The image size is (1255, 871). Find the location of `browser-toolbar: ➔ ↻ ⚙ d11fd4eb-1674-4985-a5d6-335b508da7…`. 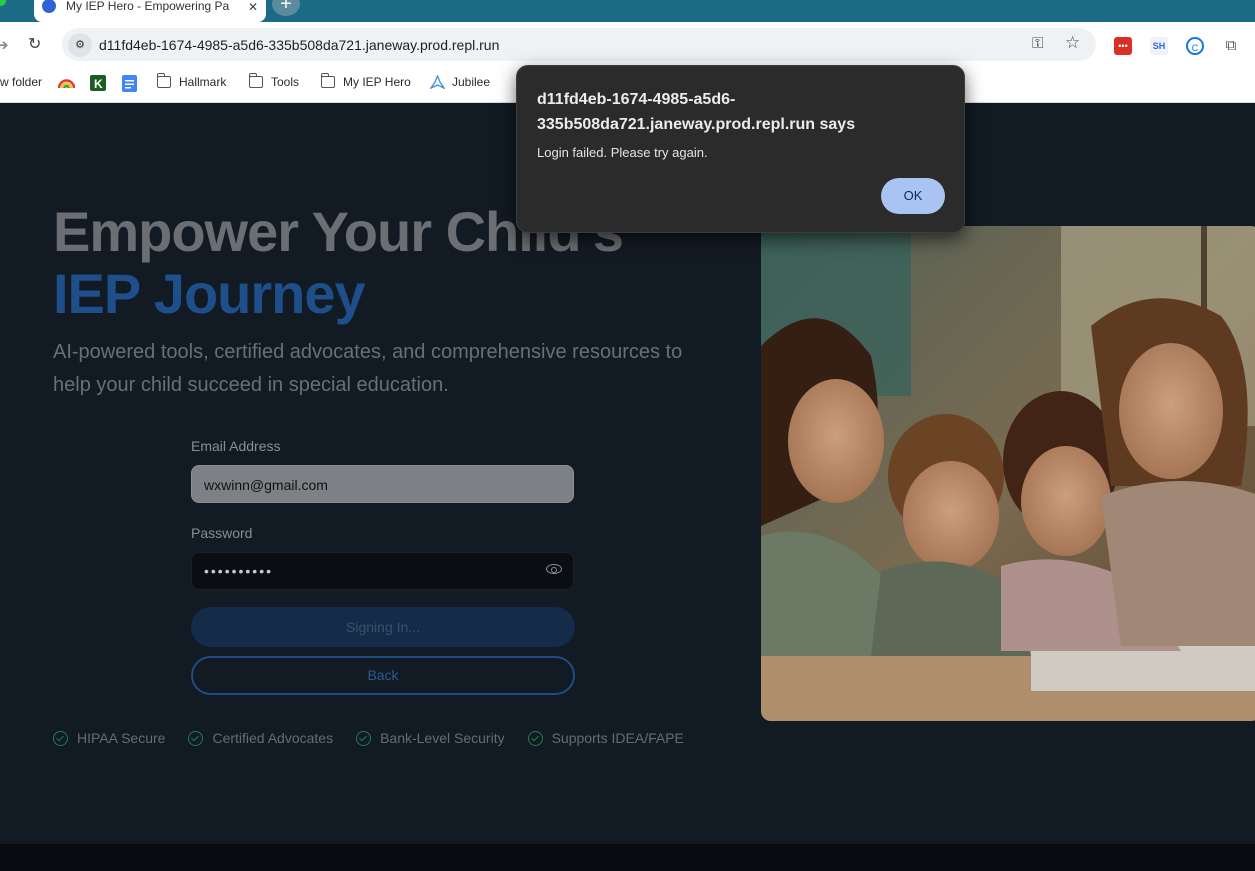

browser-toolbar: ➔ ↻ ⚙ d11fd4eb-1674-4985-a5d6-335b508da7… is located at coordinates (627, 44).